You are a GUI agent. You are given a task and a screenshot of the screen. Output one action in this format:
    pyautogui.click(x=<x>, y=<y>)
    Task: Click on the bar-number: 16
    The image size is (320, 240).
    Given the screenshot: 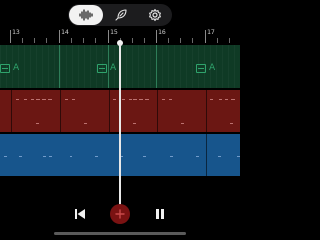 What is the action you would take?
    pyautogui.click(x=162, y=32)
    